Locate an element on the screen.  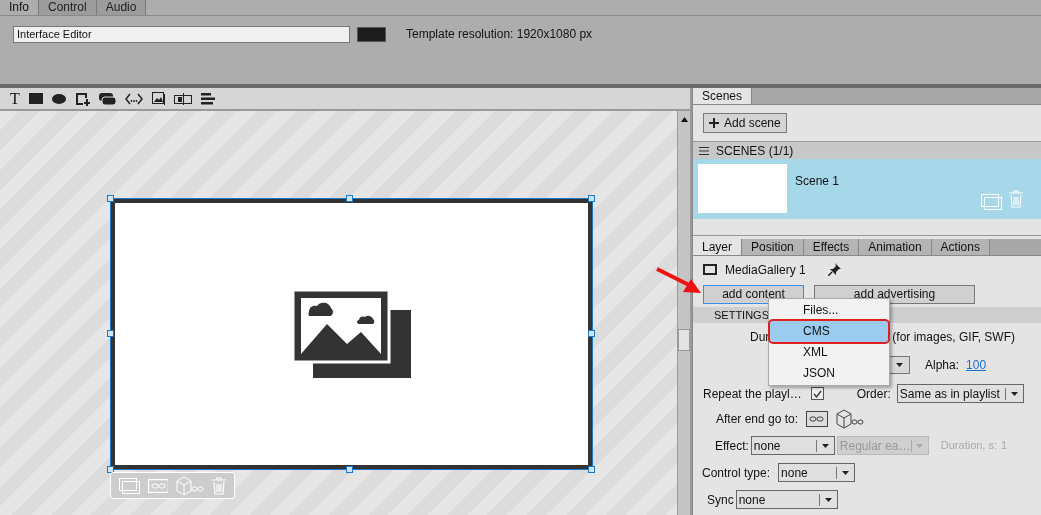
plus-icon is located at coordinates (714, 123).